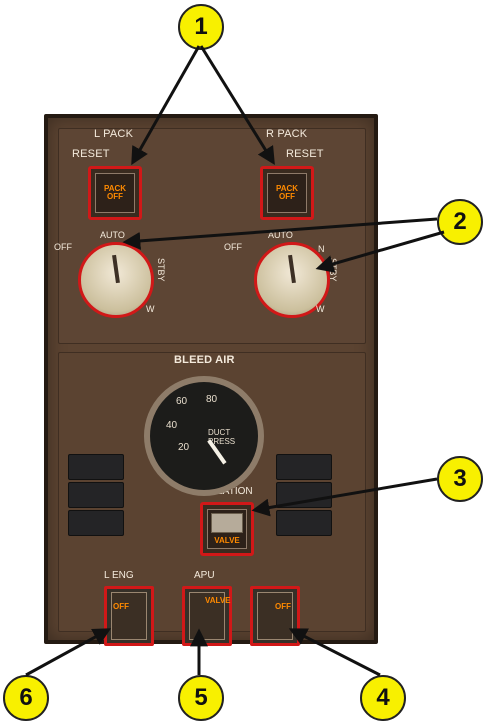 The image size is (490, 723). What do you see at coordinates (380, 251) in the screenshot?
I see `arrow-2-right` at bounding box center [380, 251].